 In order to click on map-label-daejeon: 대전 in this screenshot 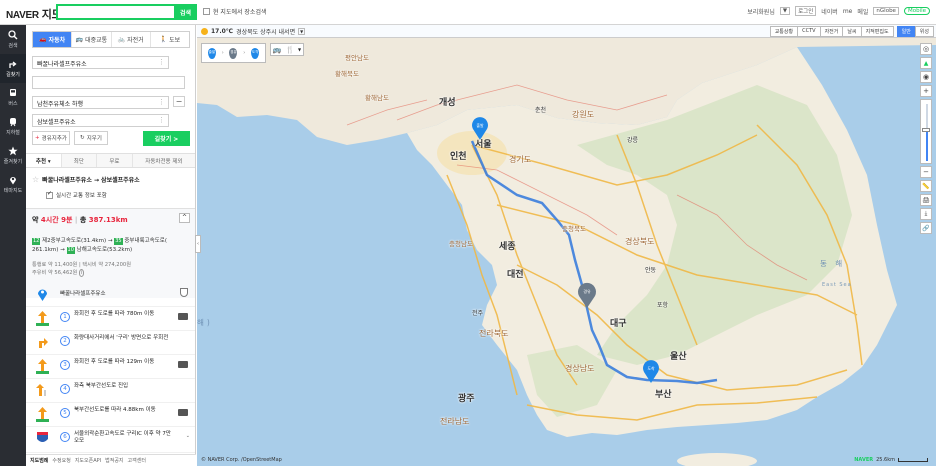, I will do `click(515, 275)`.